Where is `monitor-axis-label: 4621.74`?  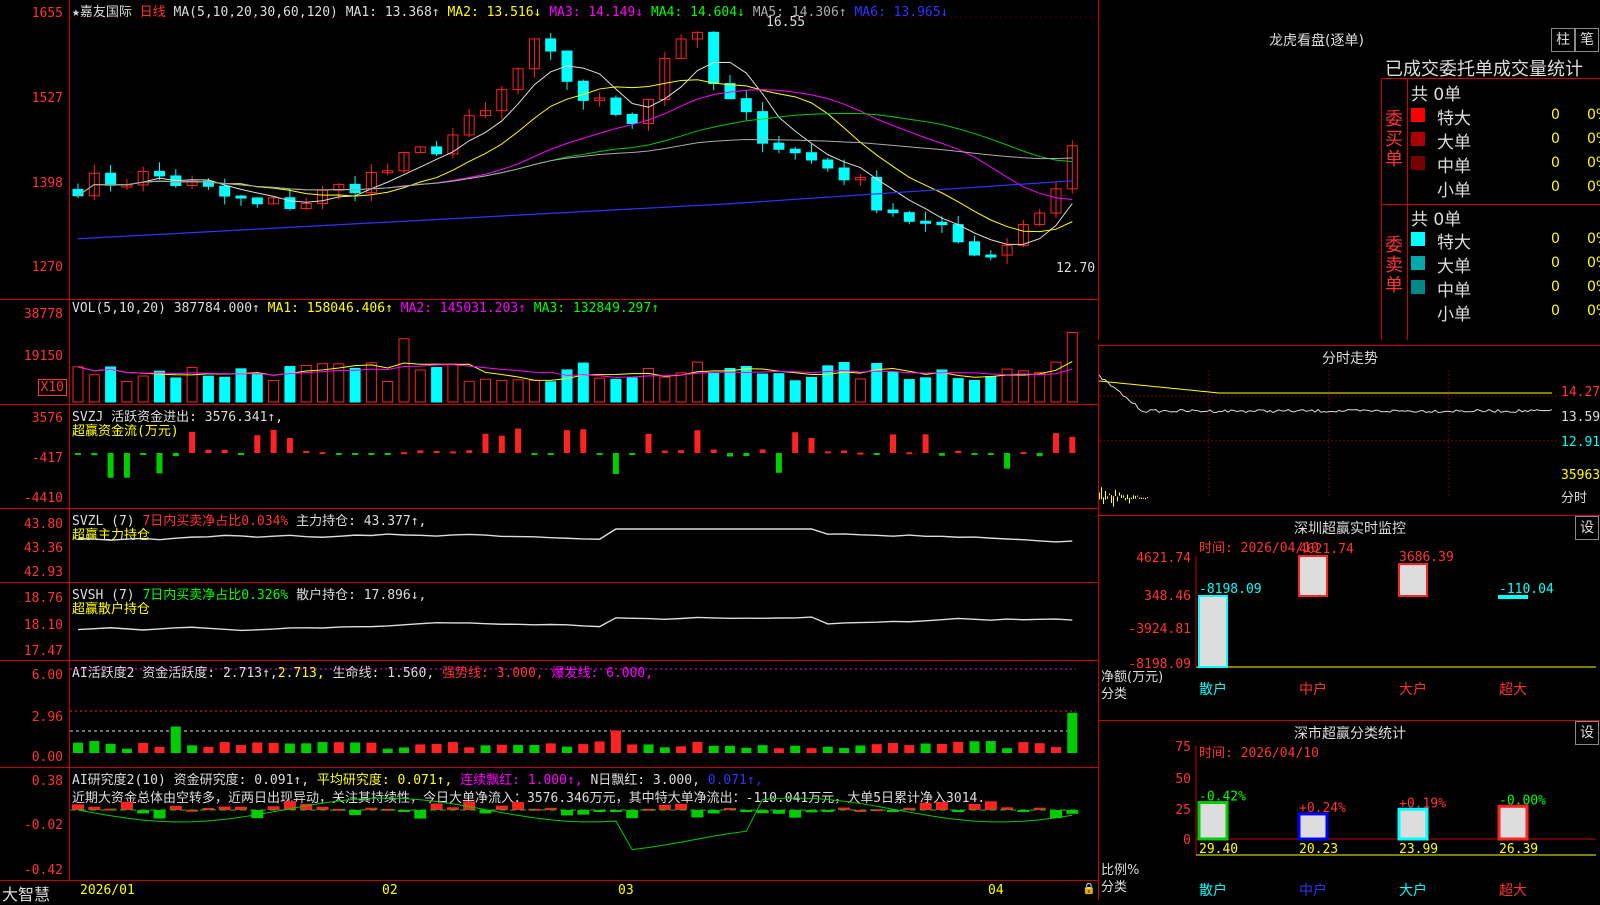
monitor-axis-label: 4621.74 is located at coordinates (1163, 558).